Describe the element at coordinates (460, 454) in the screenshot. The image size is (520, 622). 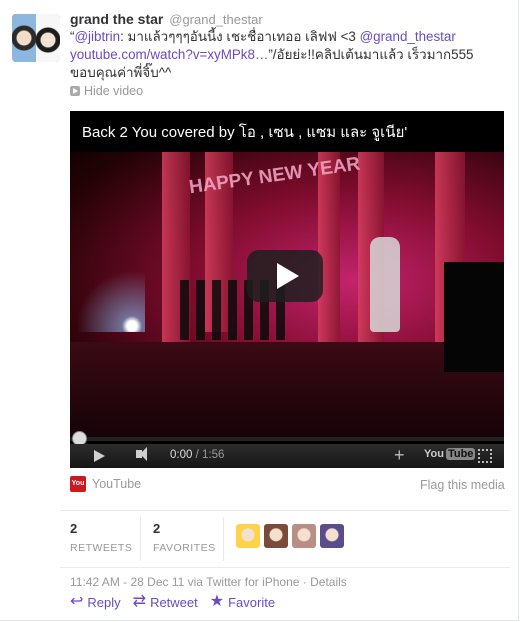
I see `youtube-logo-right: Tube` at that location.